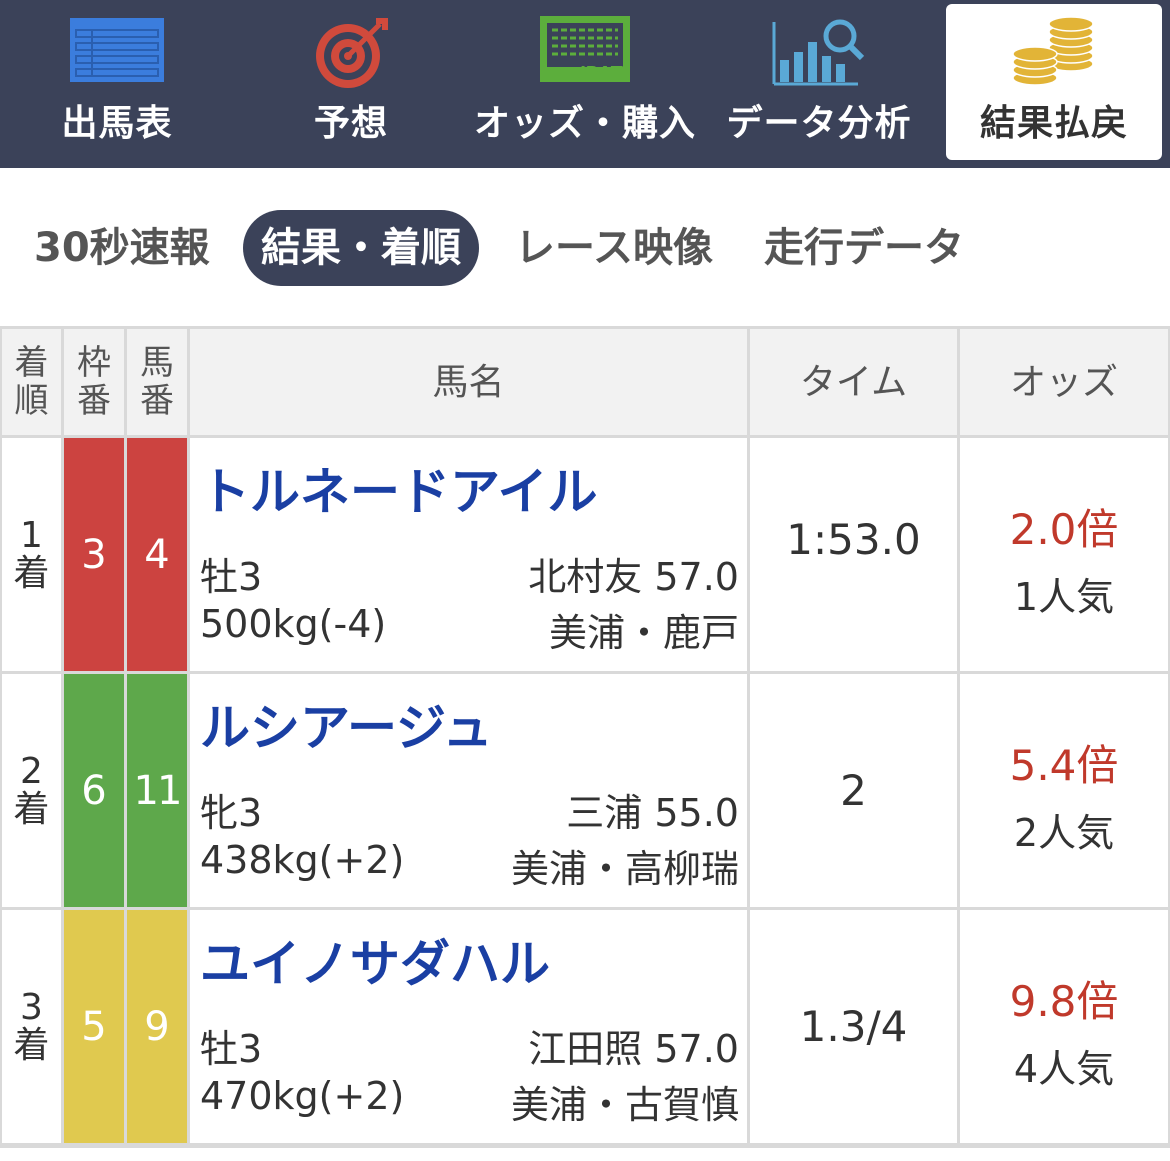 This screenshot has width=1170, height=1161. Describe the element at coordinates (633, 1049) in the screenshot. I see `horse-jockey-weight: 江田照 57.0` at that location.